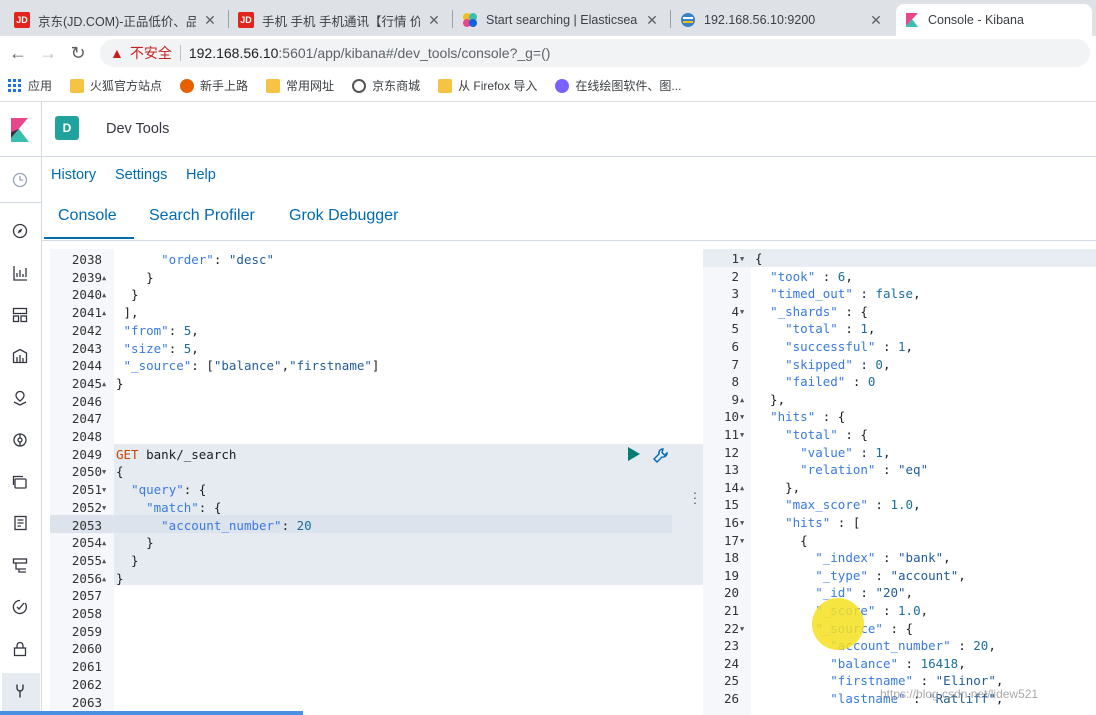 The image size is (1096, 715). Describe the element at coordinates (73, 175) in the screenshot. I see `history-link: History` at that location.